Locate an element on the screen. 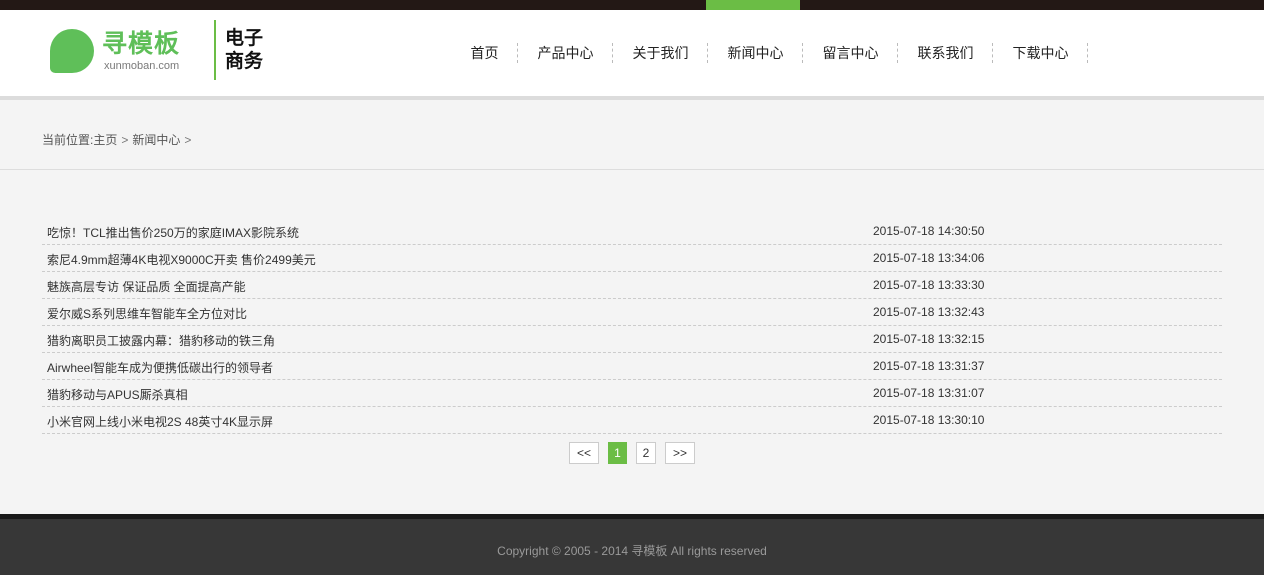 The width and height of the screenshot is (1264, 575). page-button-1: 1 is located at coordinates (617, 453).